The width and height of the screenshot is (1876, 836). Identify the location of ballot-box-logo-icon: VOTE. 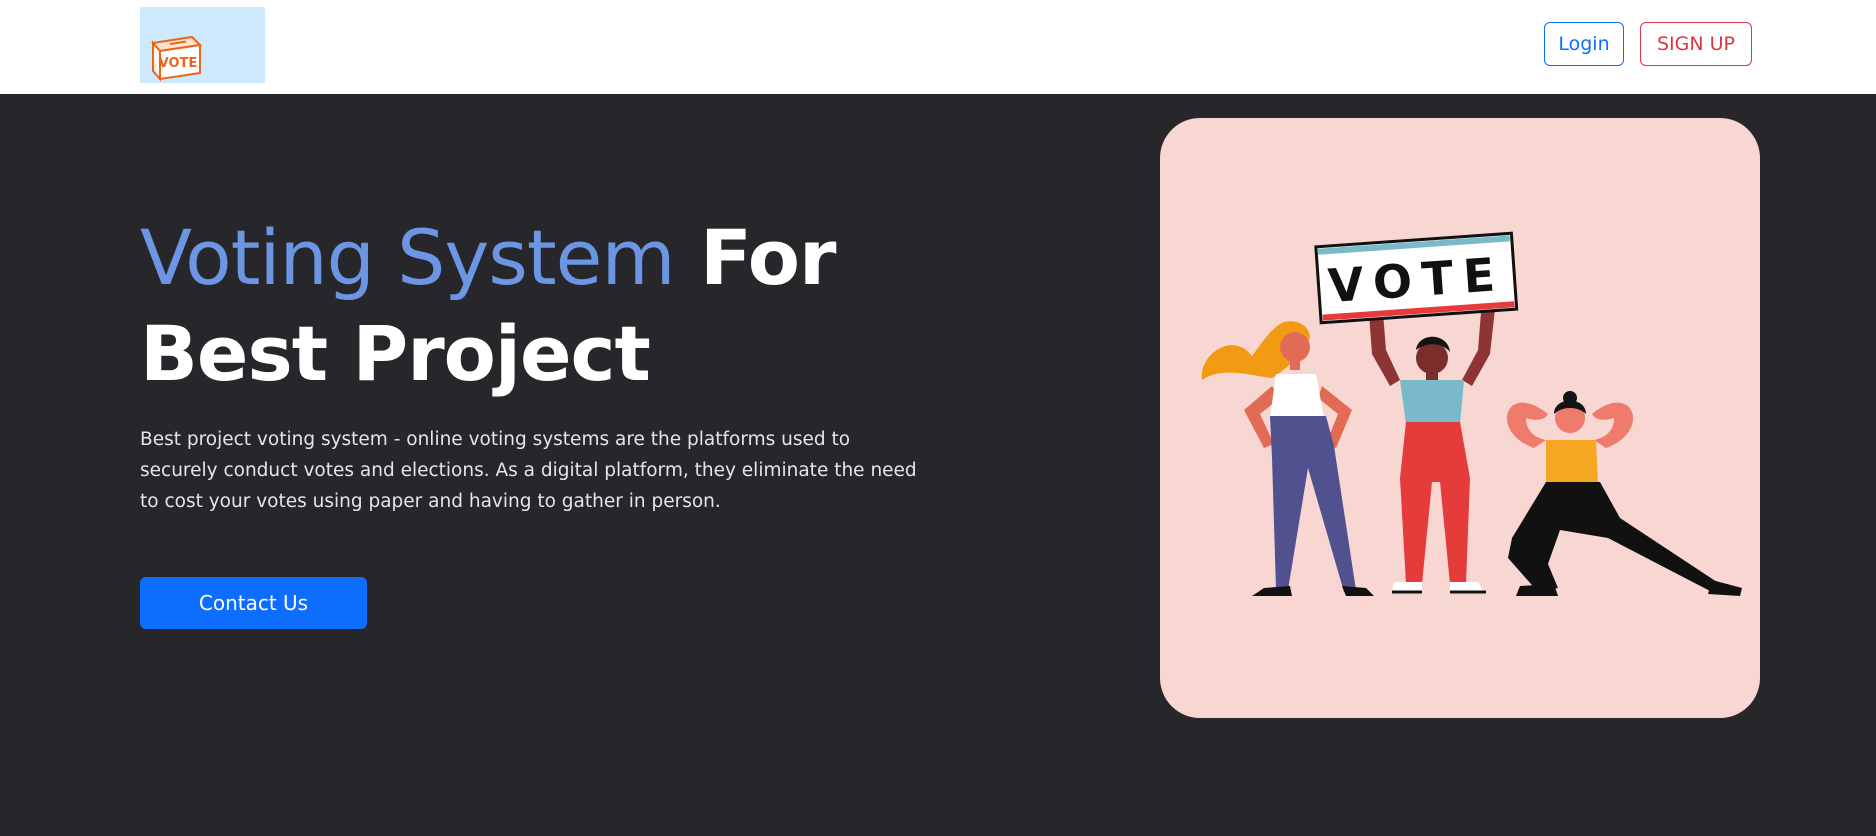
(202, 45).